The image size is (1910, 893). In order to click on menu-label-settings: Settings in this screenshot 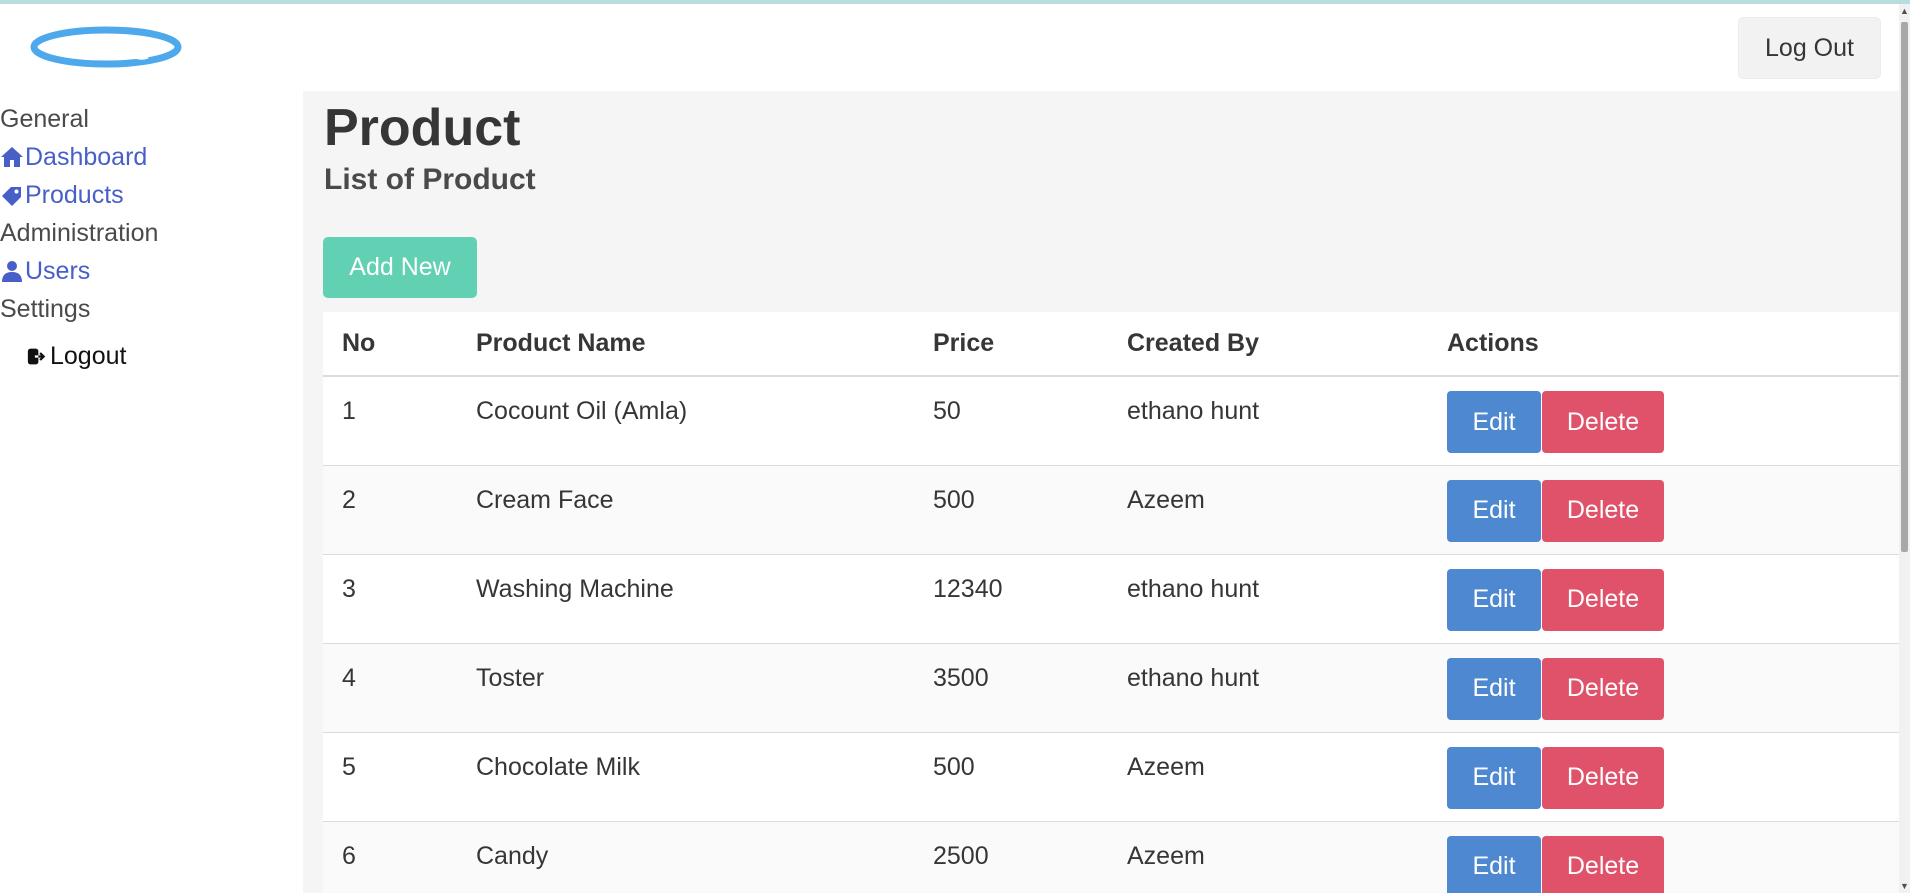, I will do `click(45, 309)`.